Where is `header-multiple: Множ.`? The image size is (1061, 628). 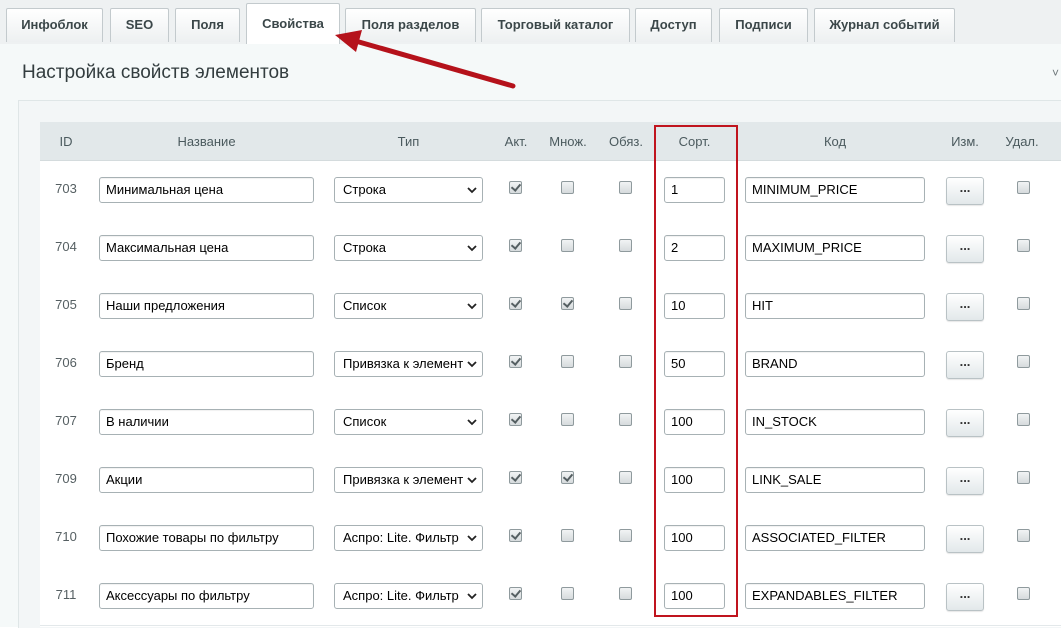
header-multiple: Множ. is located at coordinates (568, 141).